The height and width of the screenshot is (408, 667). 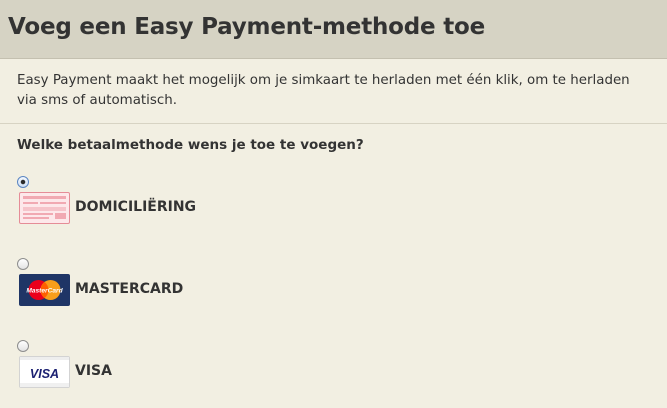 I want to click on direct-debit-form-icon, so click(x=44, y=208).